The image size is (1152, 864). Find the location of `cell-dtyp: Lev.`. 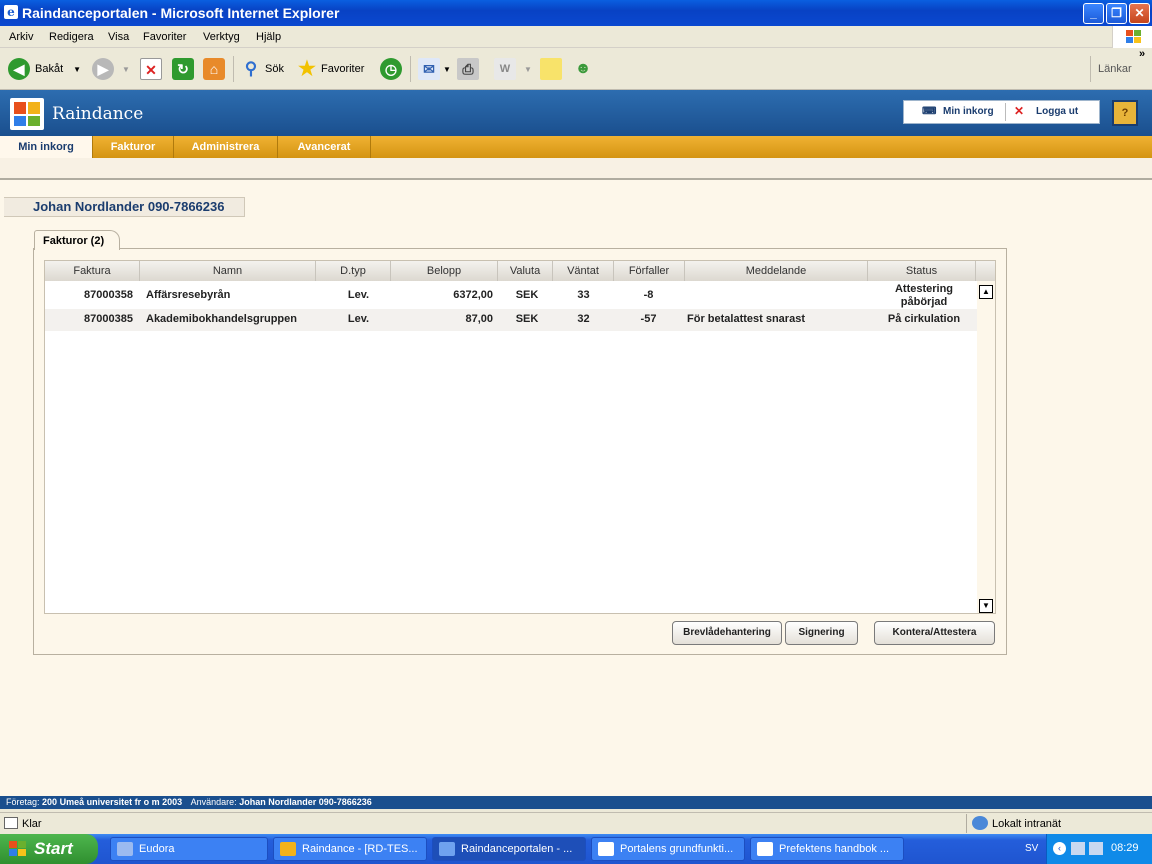

cell-dtyp: Lev. is located at coordinates (358, 295).